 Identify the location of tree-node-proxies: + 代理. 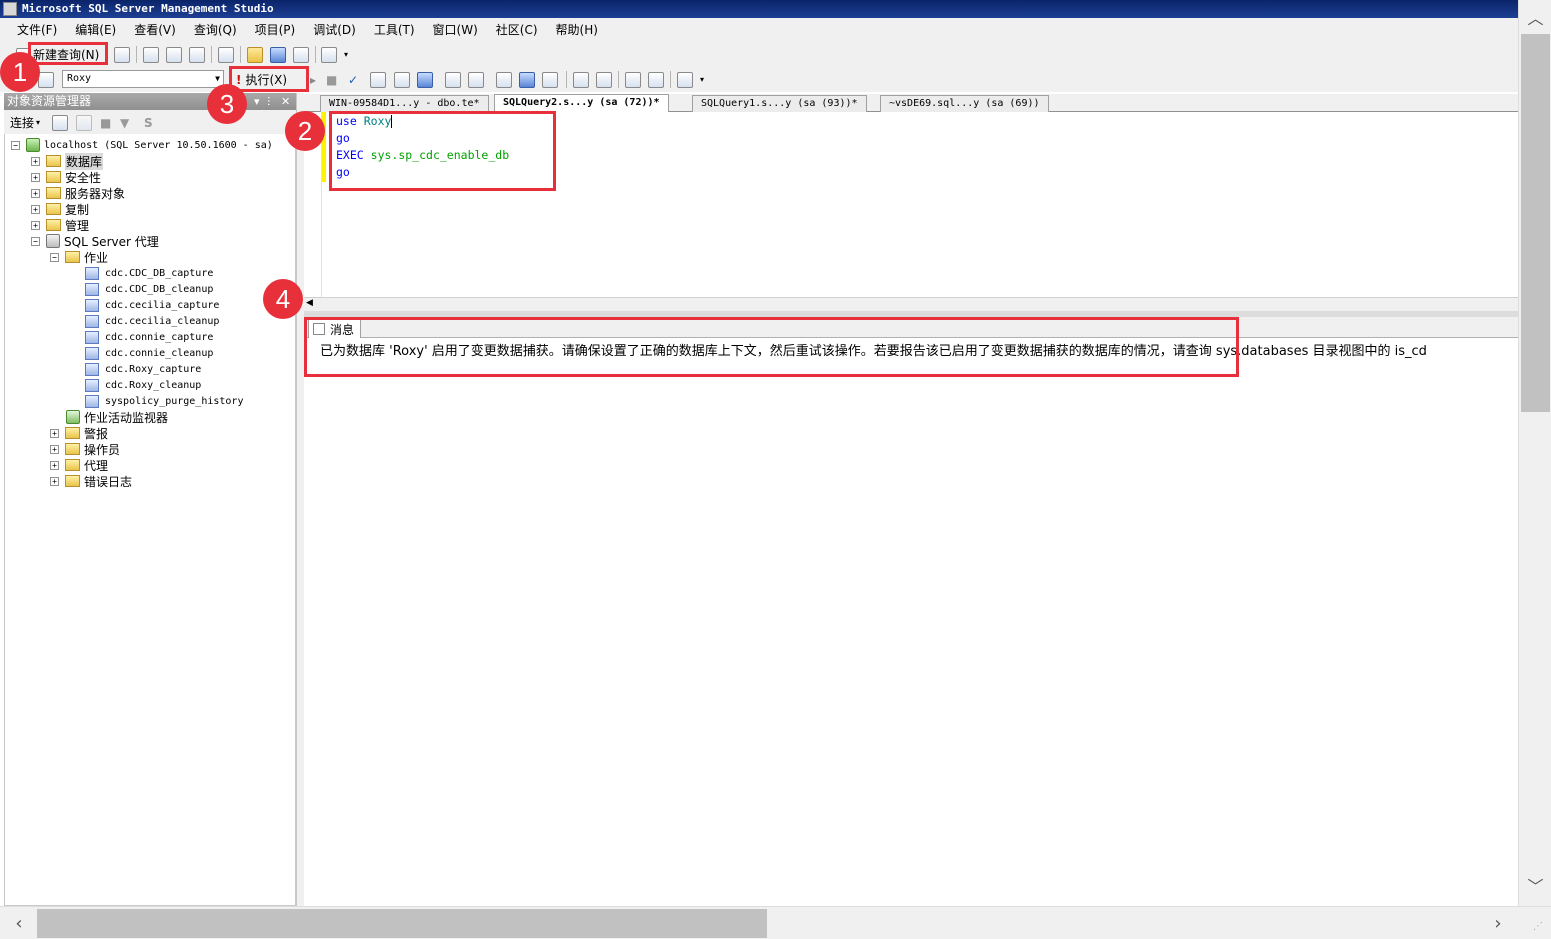
(79, 465).